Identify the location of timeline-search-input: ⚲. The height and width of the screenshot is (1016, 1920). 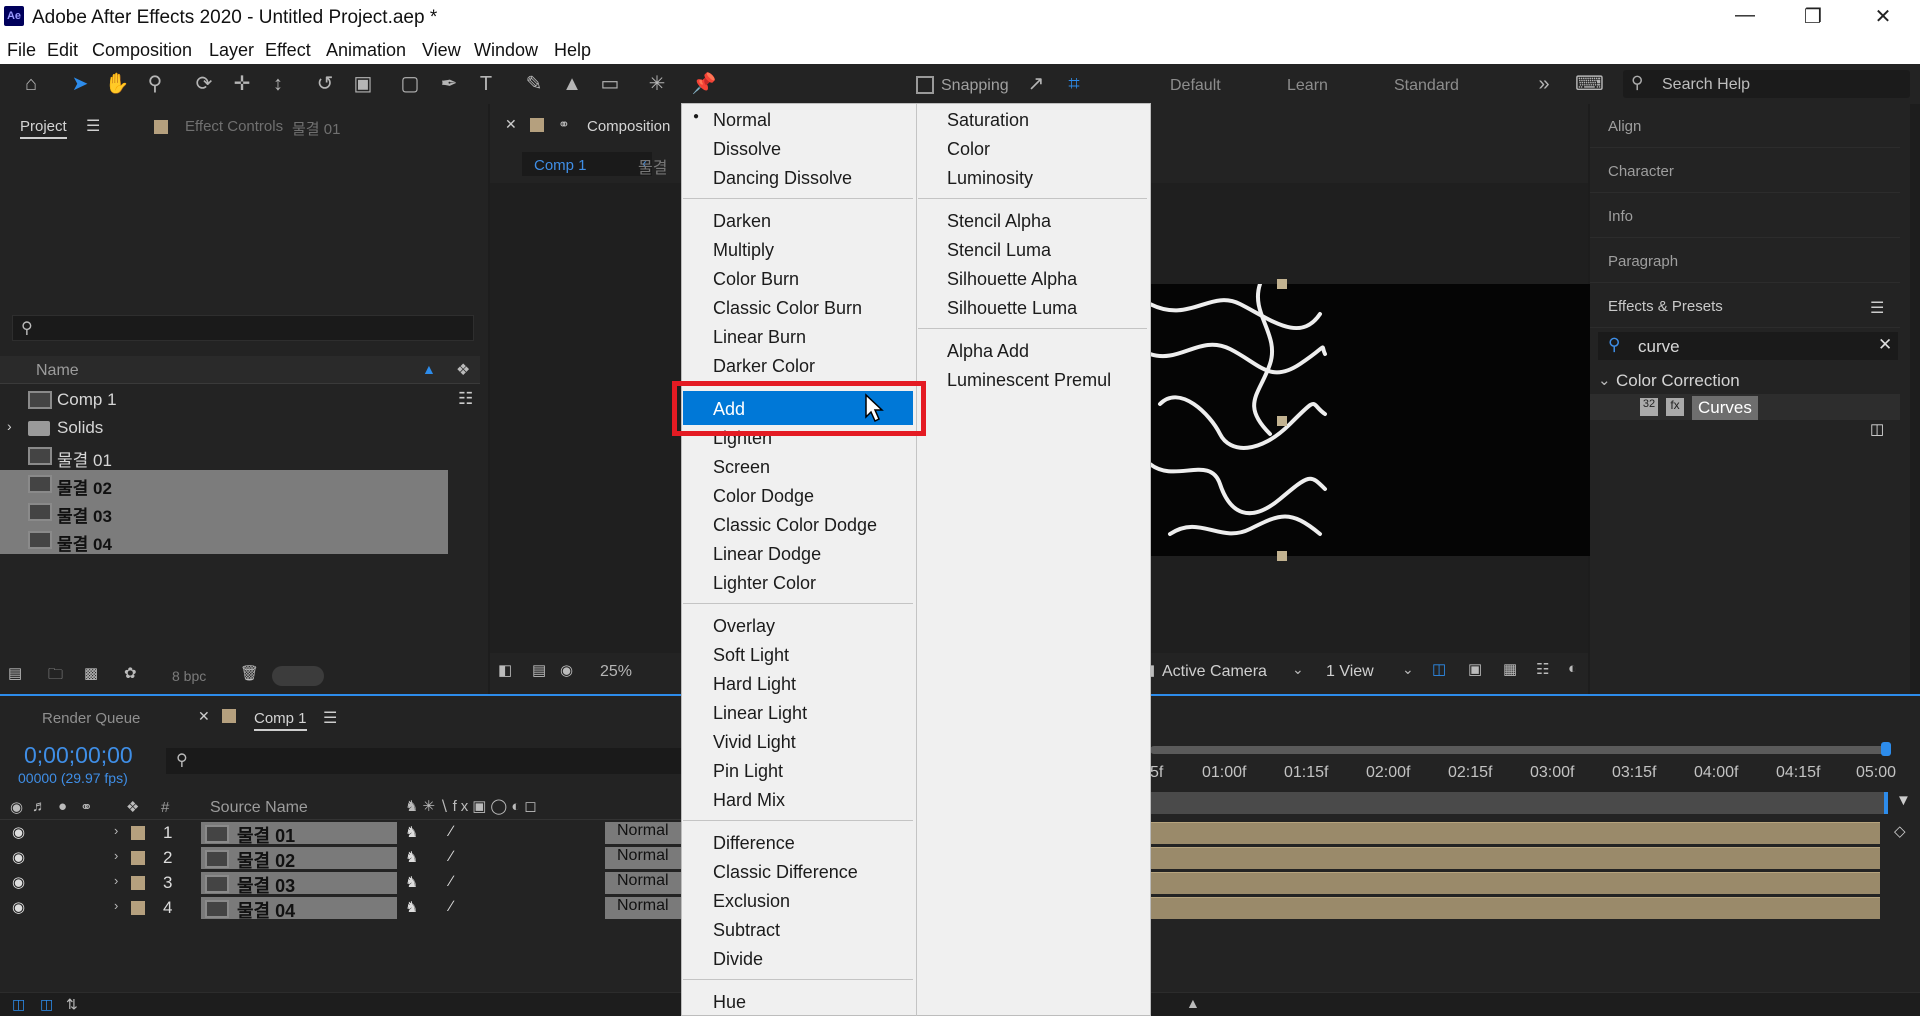
(426, 761).